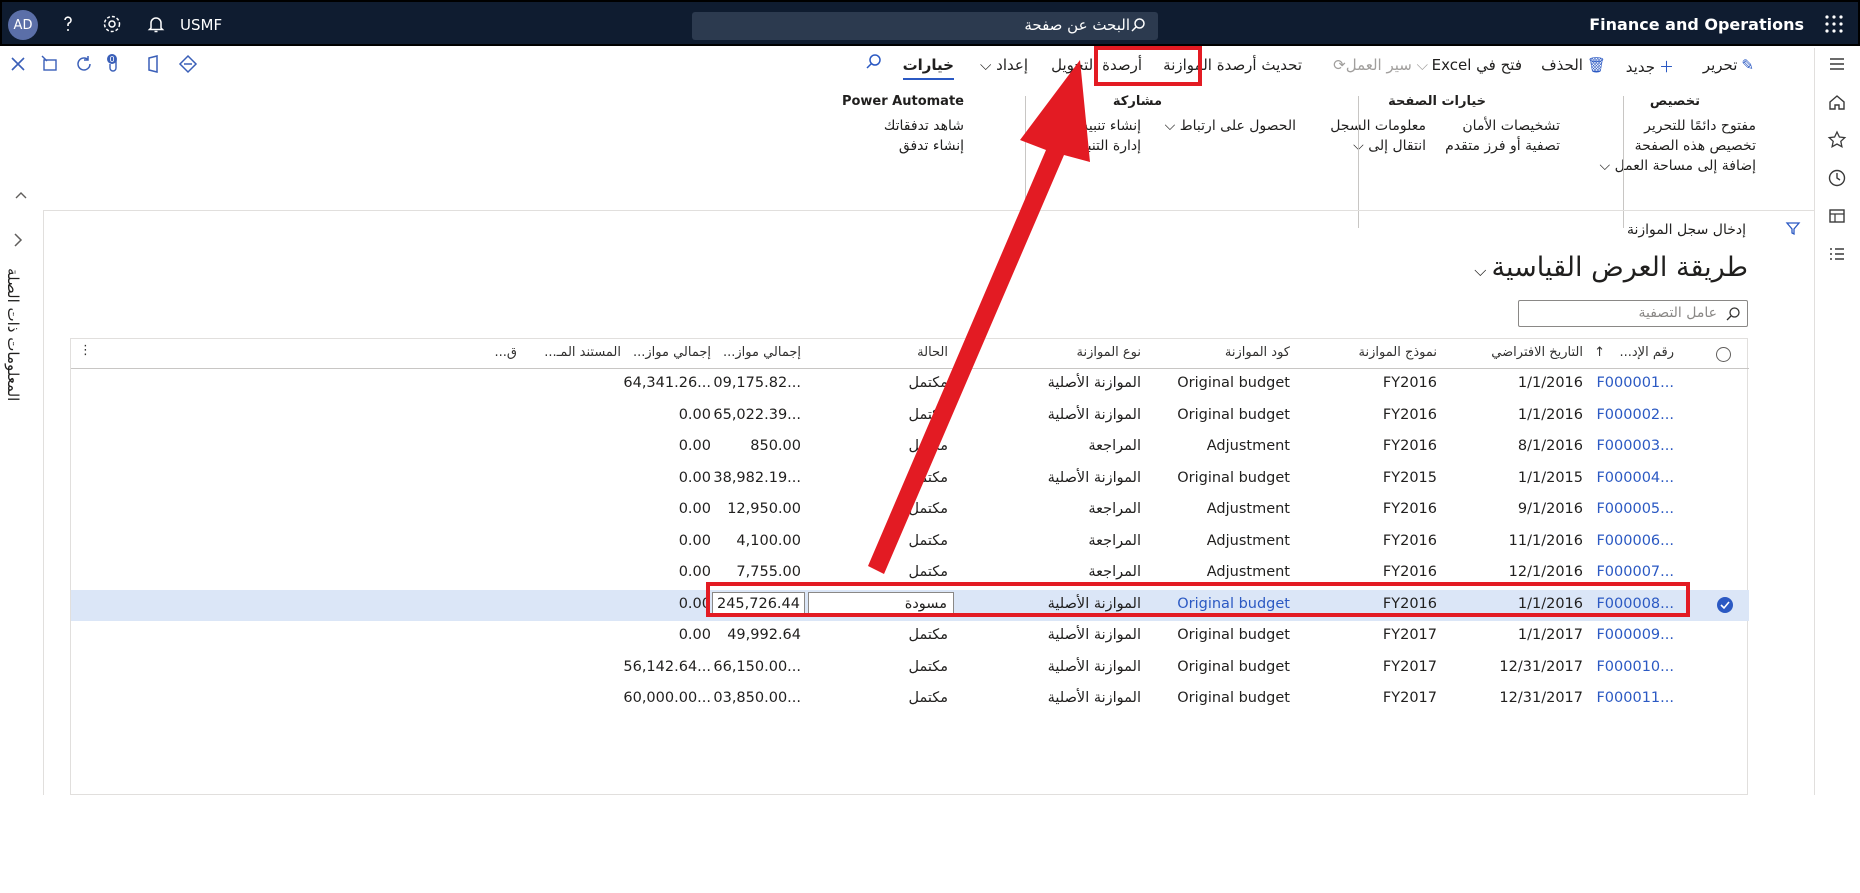  What do you see at coordinates (1094, 698) in the screenshot?
I see `cell-type: الموازنة الأصلية` at bounding box center [1094, 698].